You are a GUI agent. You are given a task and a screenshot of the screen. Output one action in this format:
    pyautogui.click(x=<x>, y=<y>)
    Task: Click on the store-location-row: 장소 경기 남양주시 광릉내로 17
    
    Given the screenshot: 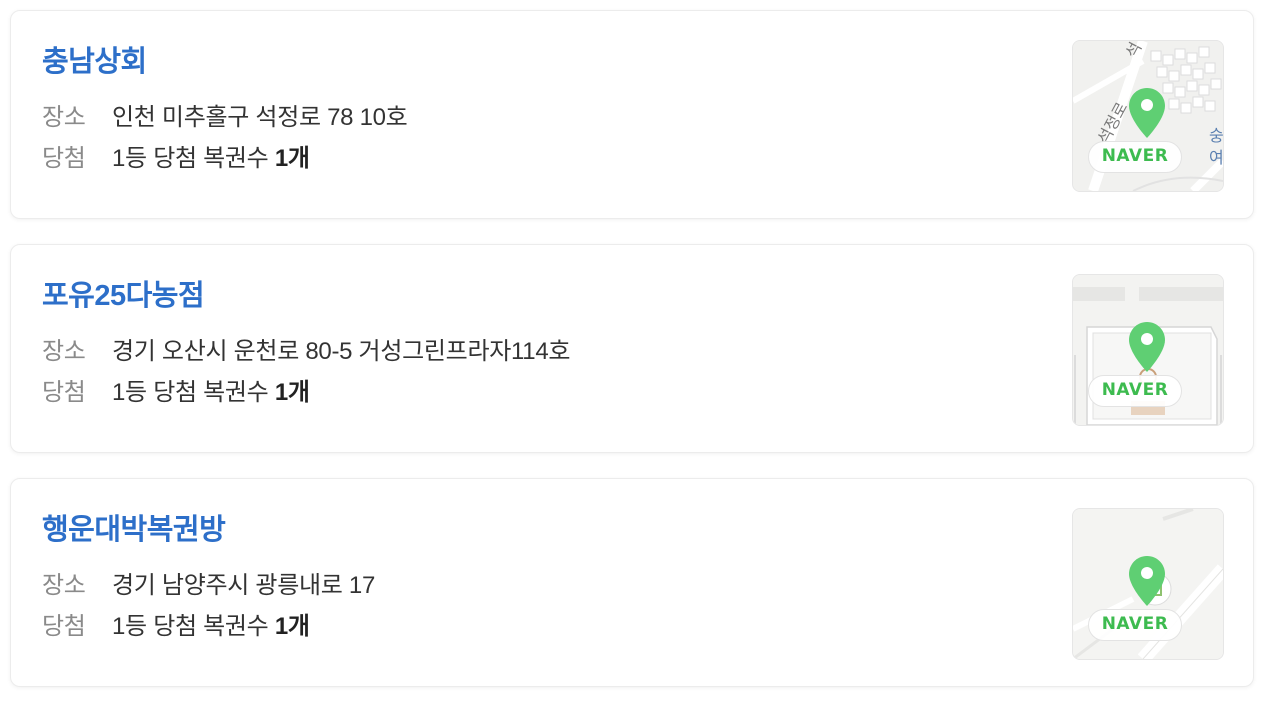 What is the action you would take?
    pyautogui.click(x=208, y=582)
    